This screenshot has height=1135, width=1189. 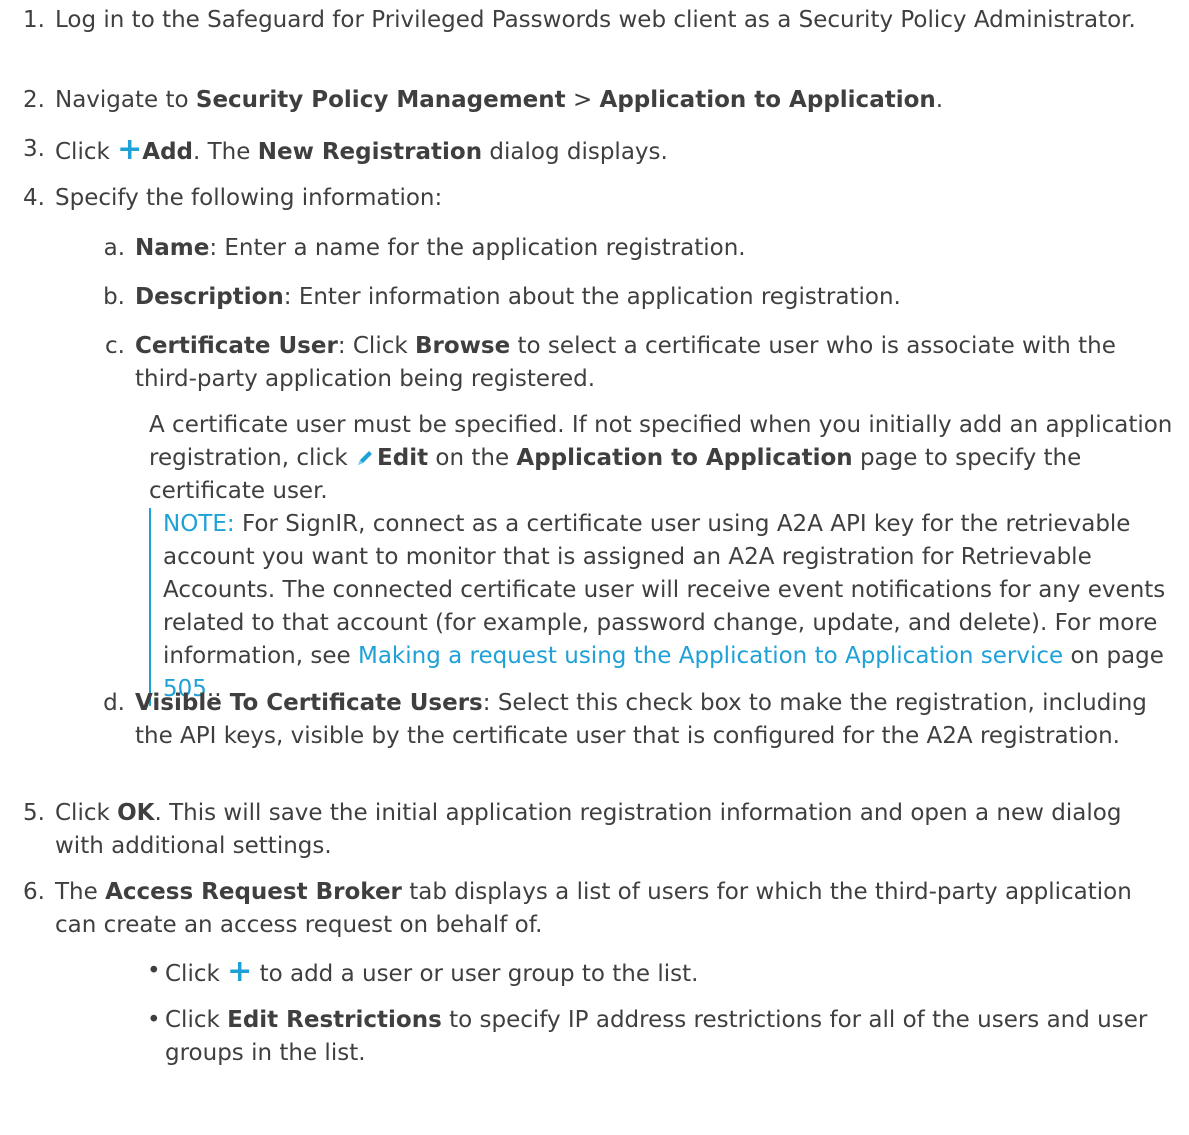 What do you see at coordinates (463, 346) in the screenshot?
I see `browse-button-label: Browse` at bounding box center [463, 346].